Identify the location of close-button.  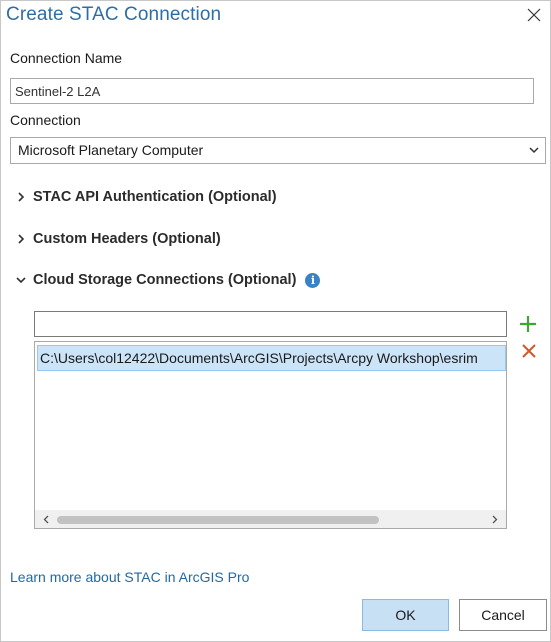
(534, 15).